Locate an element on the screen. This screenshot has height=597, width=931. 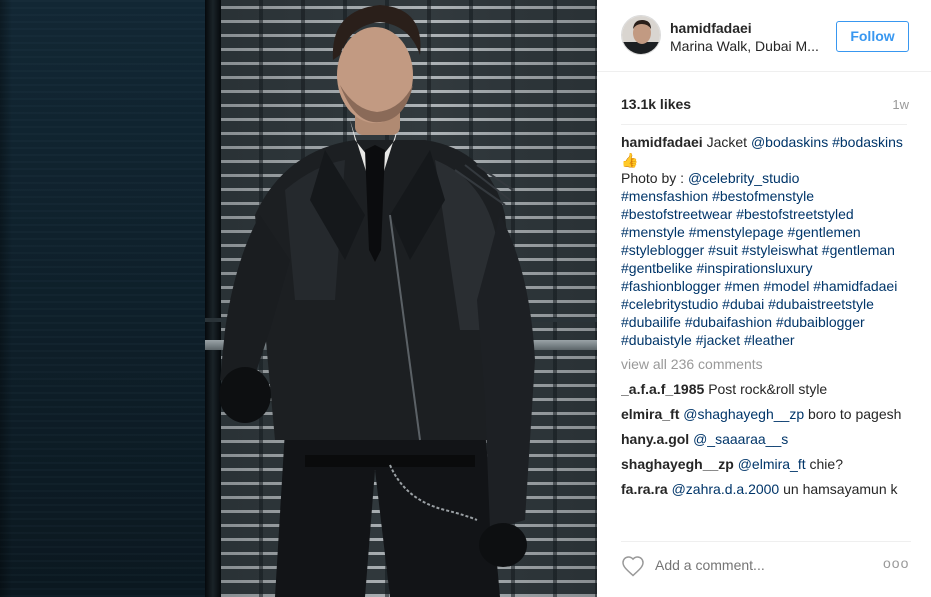
hashtag-link: #celebritystudio is located at coordinates (669, 304).